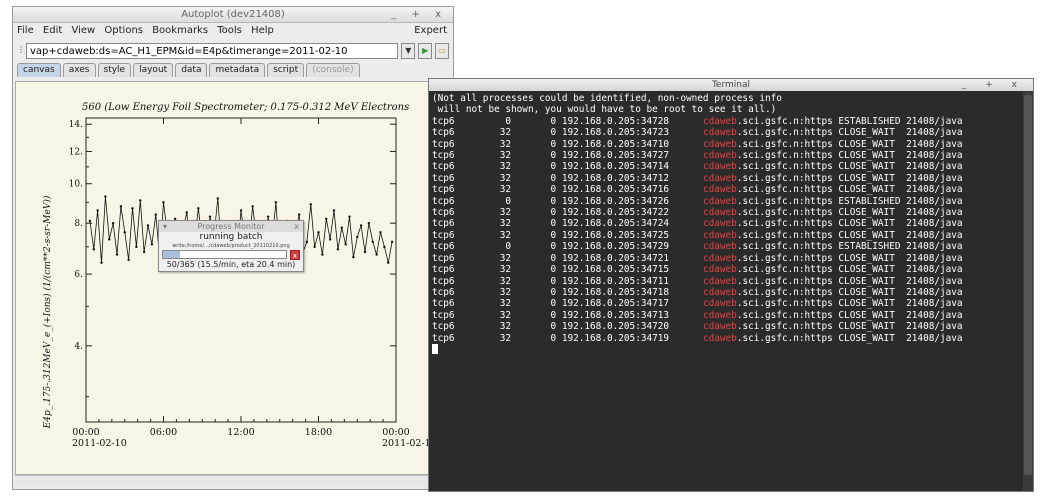 This screenshot has width=1048, height=500. Describe the element at coordinates (83, 30) in the screenshot. I see `menu-view: View` at that location.